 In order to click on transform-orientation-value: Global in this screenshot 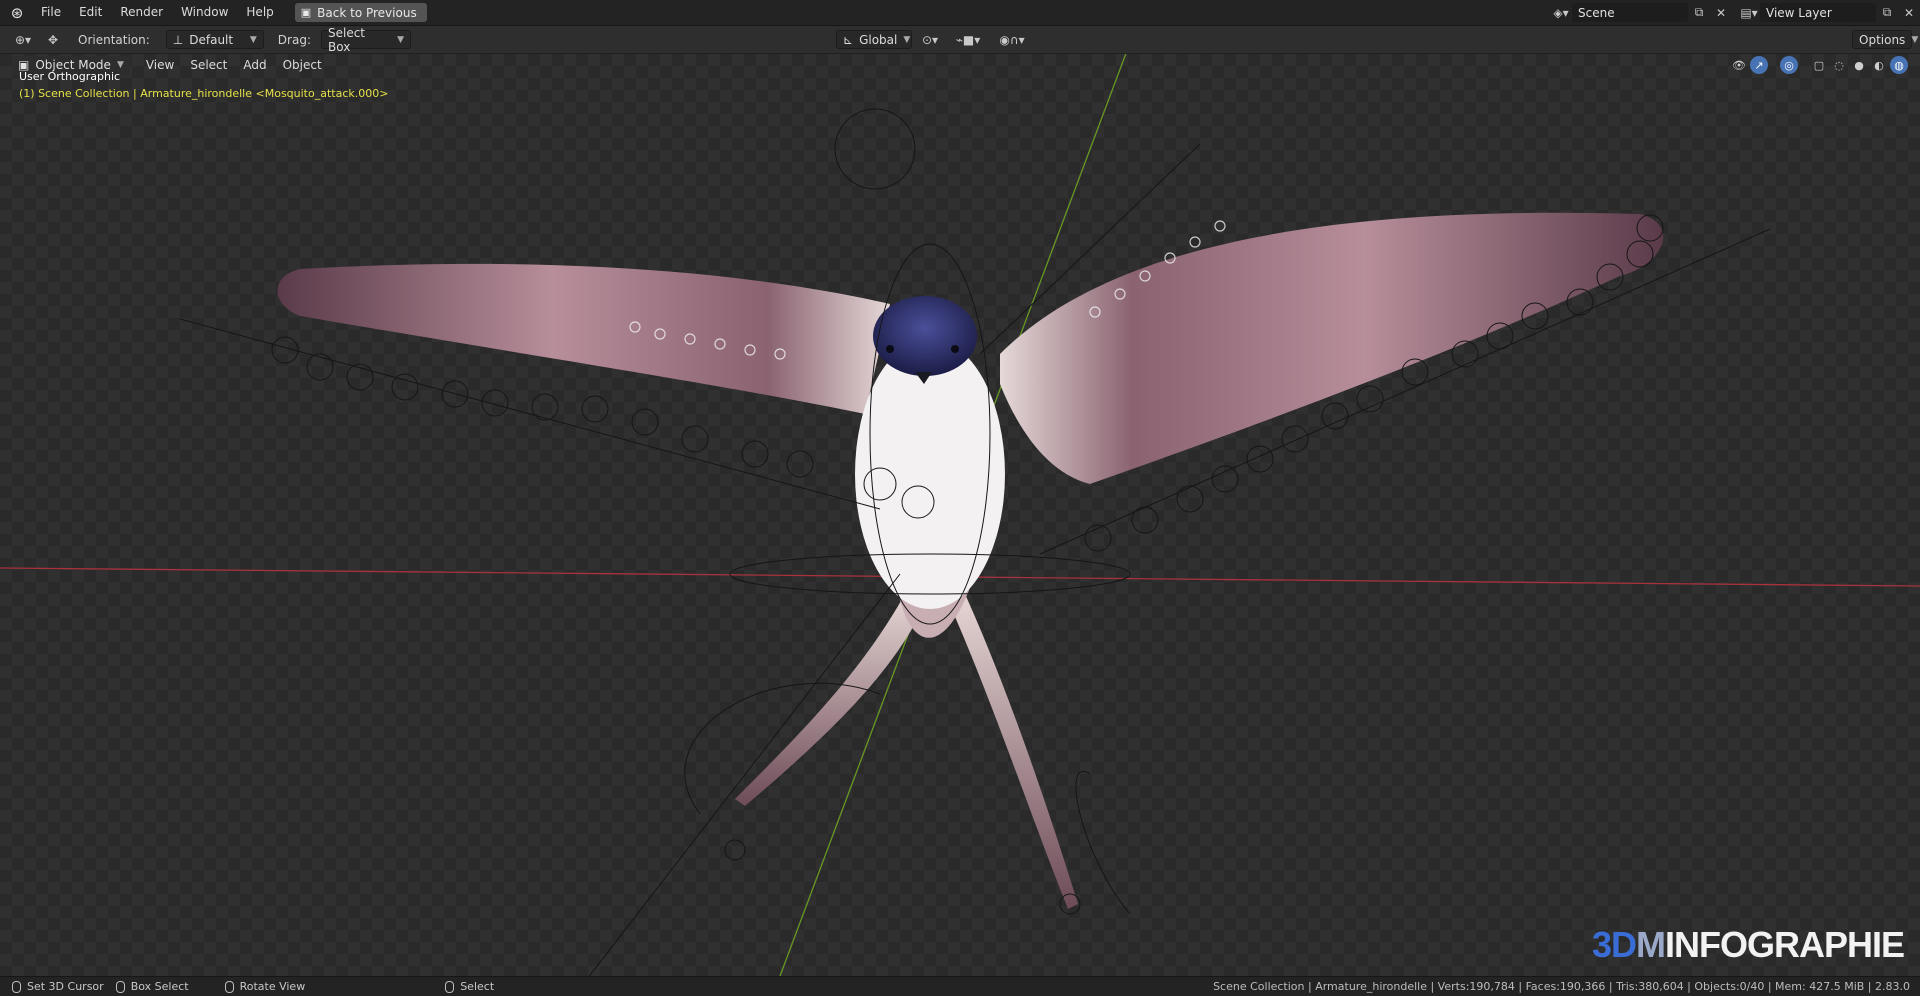, I will do `click(878, 39)`.